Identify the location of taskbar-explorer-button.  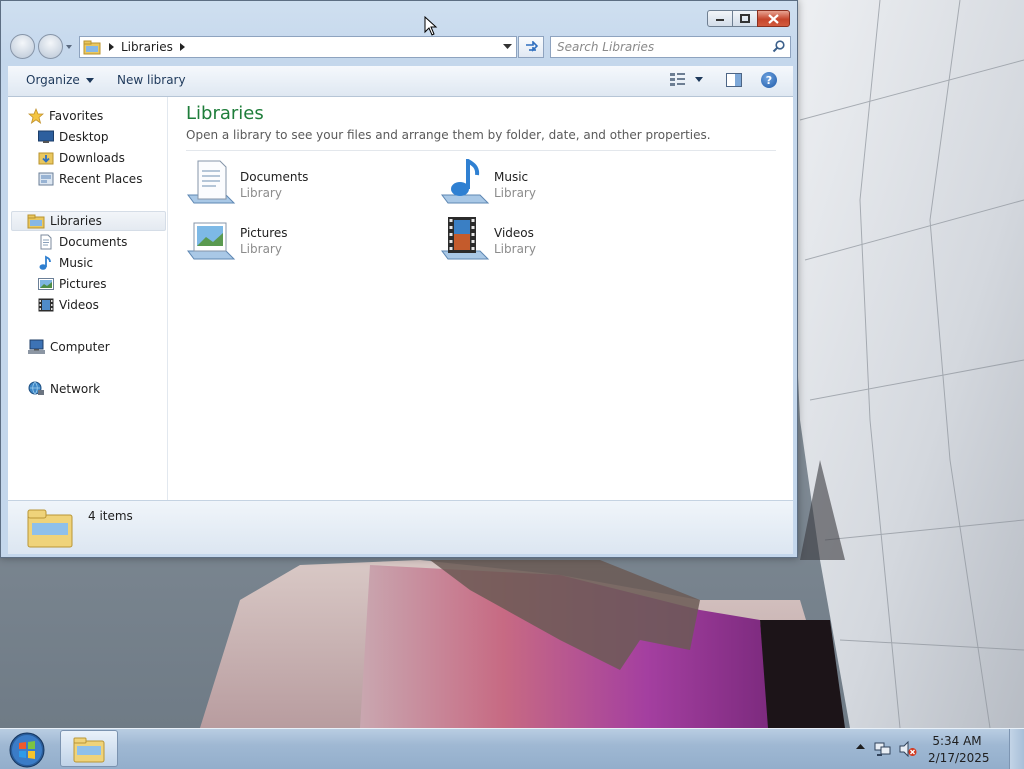
(89, 748).